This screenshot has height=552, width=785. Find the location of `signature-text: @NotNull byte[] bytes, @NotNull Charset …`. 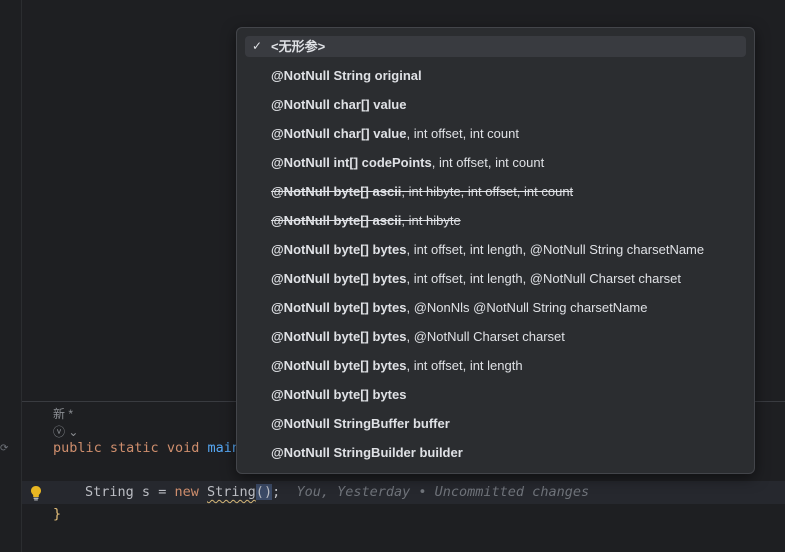

signature-text: @NotNull byte[] bytes, @NotNull Charset … is located at coordinates (418, 336).